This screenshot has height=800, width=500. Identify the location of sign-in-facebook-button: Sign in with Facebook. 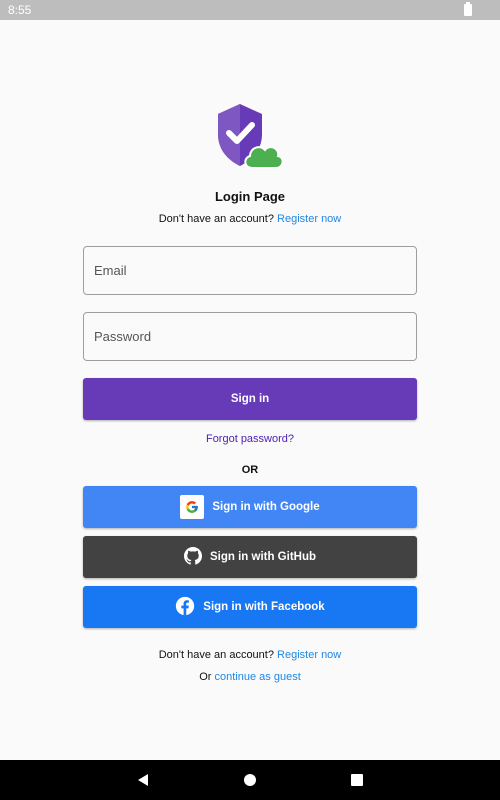
(250, 607).